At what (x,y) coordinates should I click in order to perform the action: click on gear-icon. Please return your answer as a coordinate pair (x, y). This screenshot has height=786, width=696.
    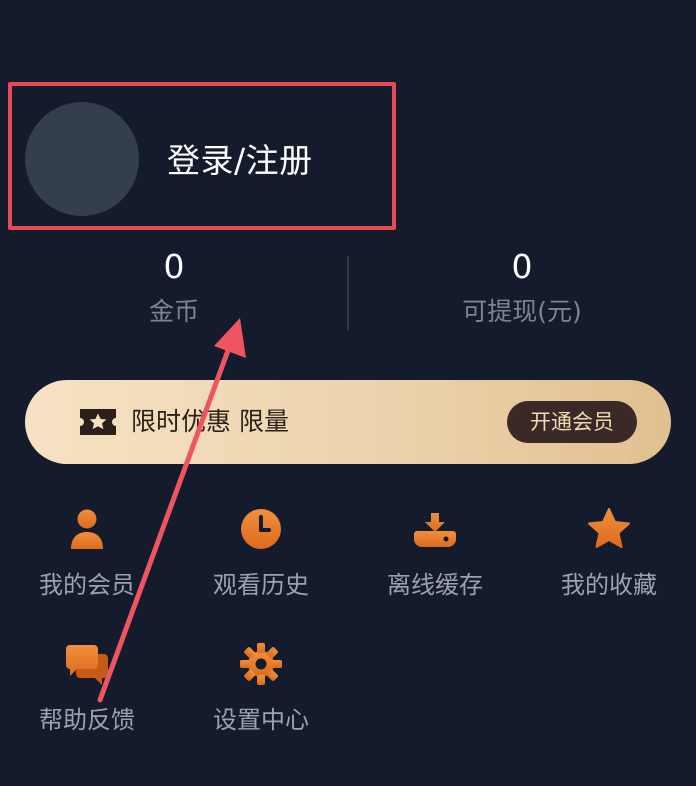
    Looking at the image, I should click on (261, 664).